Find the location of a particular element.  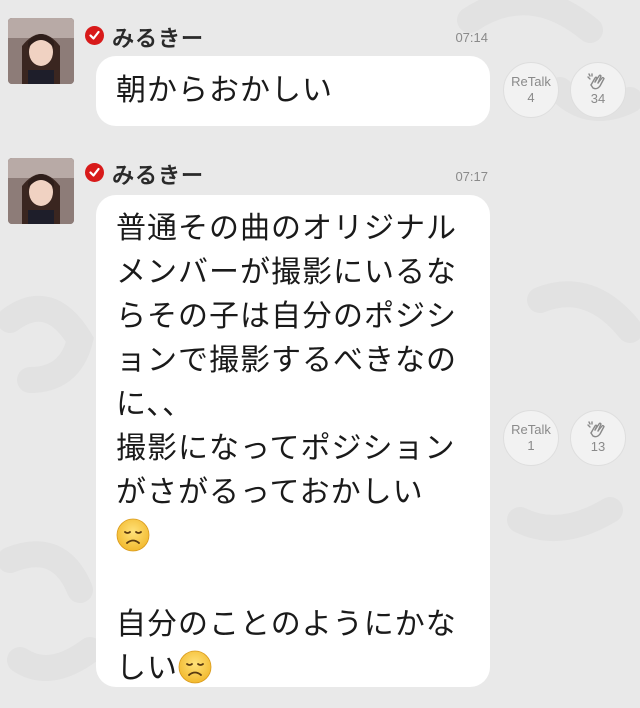

message-line: メンバーが撮影にいるな is located at coordinates (286, 272).